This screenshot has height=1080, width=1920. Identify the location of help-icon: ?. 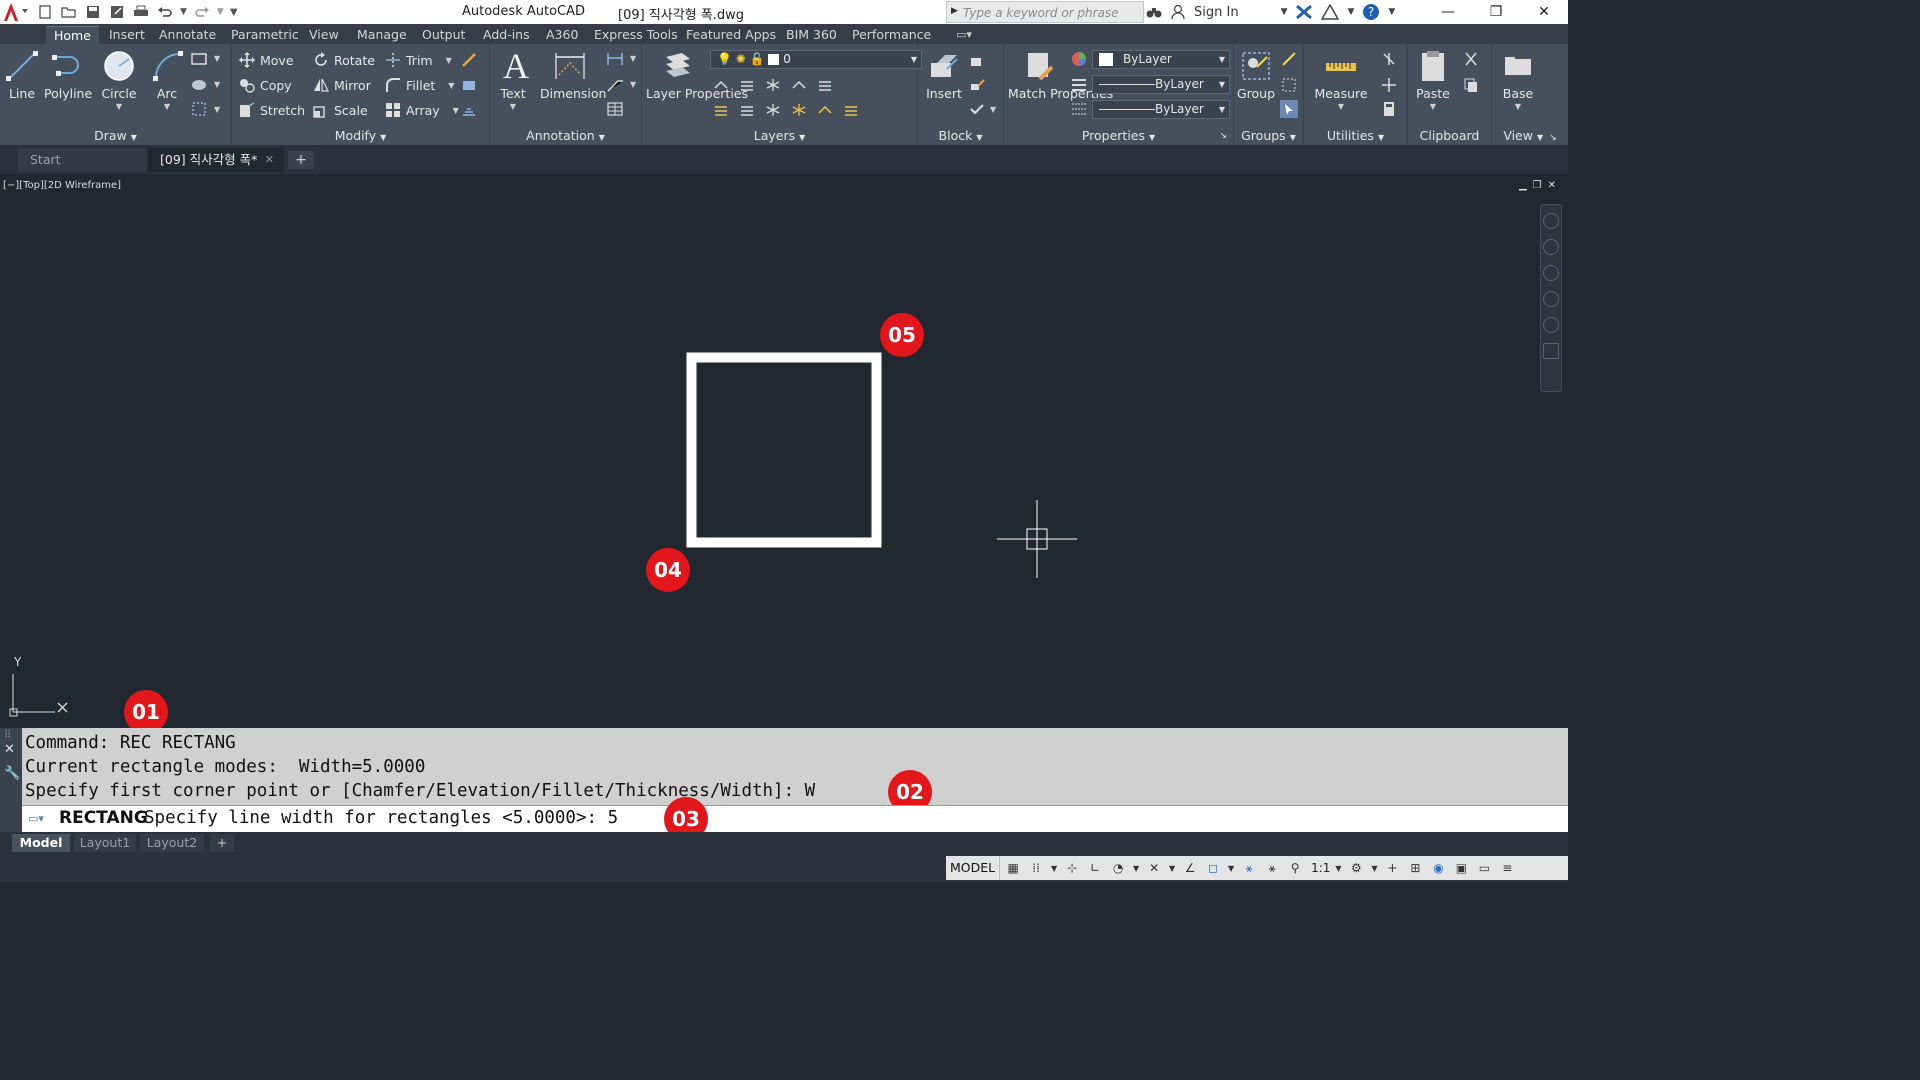
(1371, 12).